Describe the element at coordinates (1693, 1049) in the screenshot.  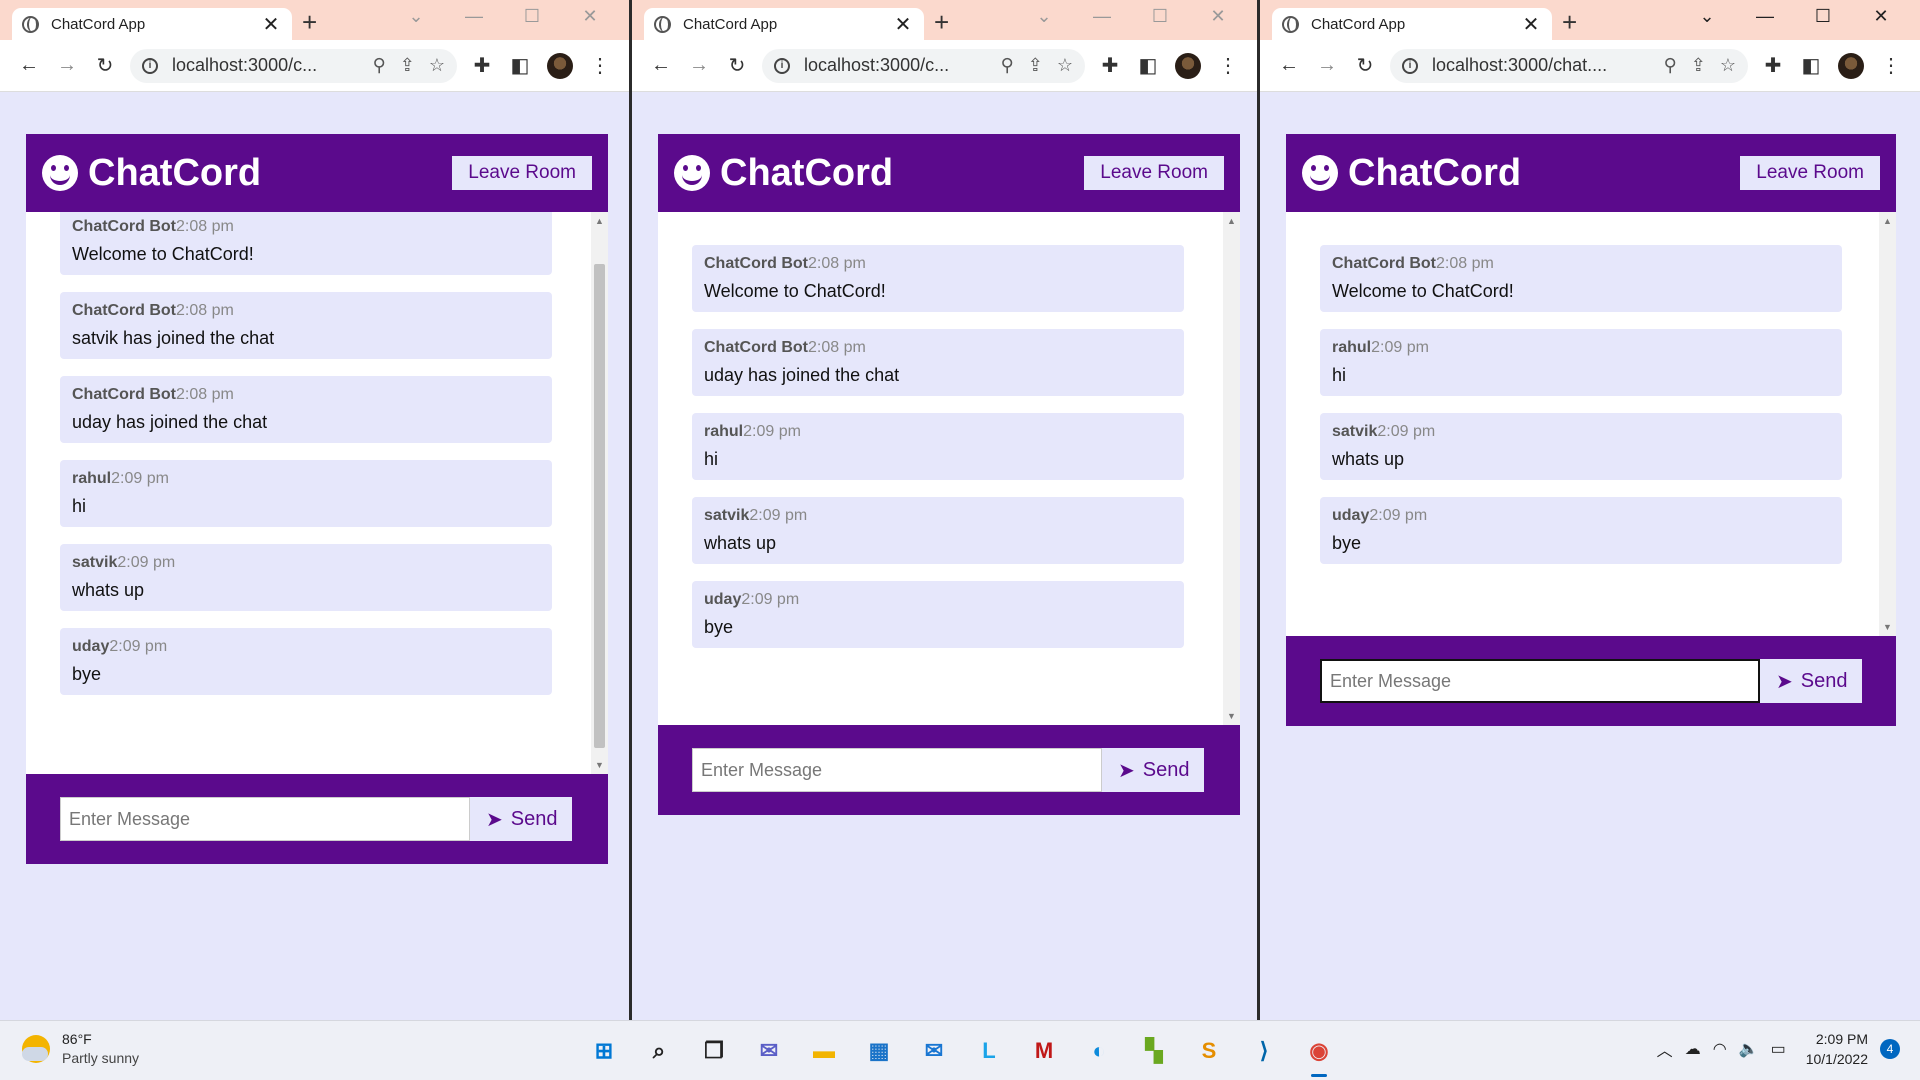
I see `cloud-sync-icon: ☁` at that location.